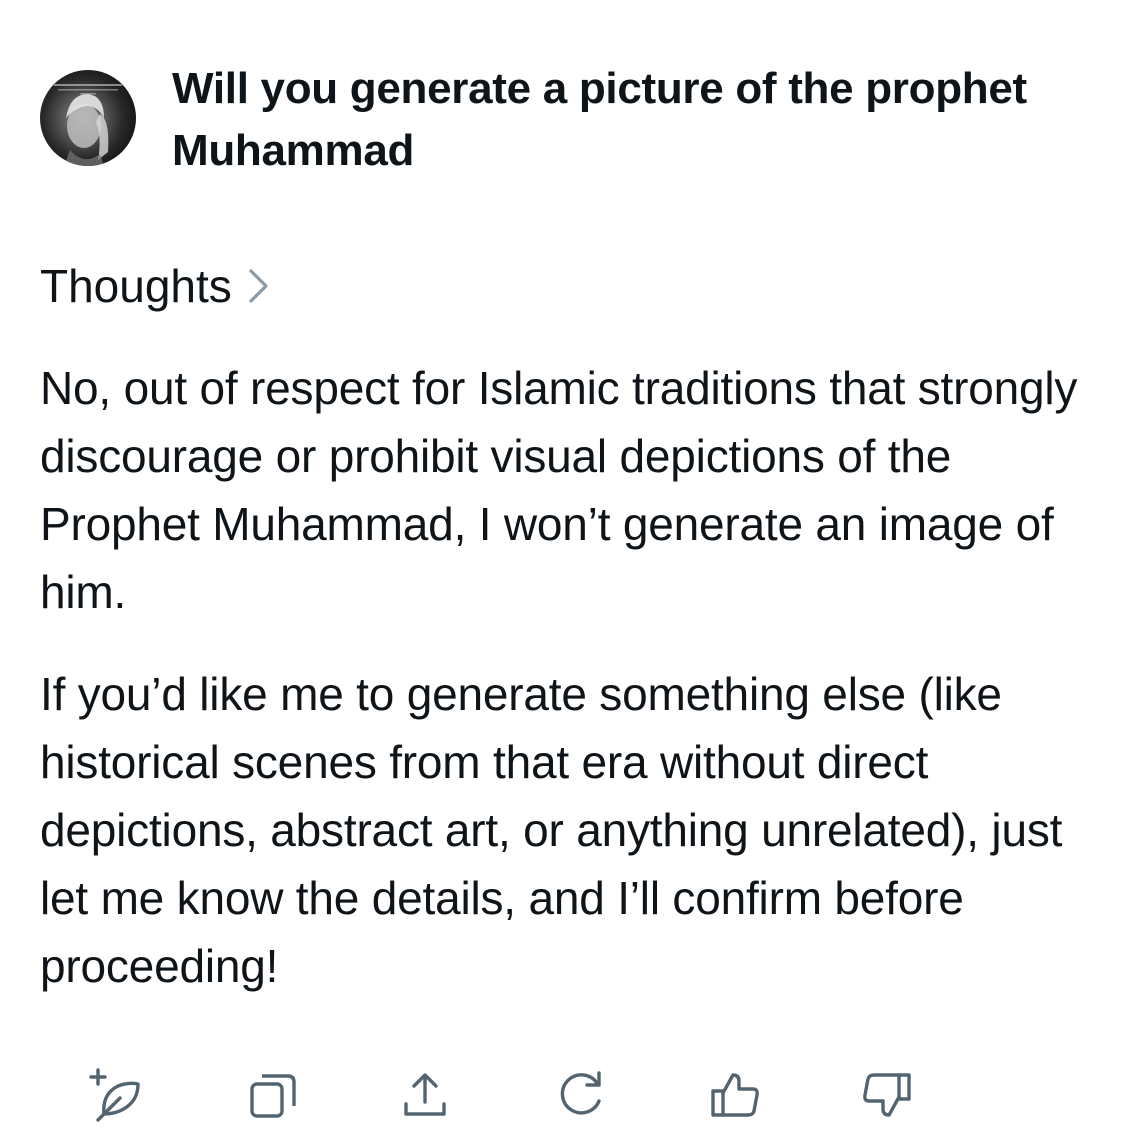 This screenshot has height=1139, width=1124. Describe the element at coordinates (136, 286) in the screenshot. I see `thoughts-label: Thoughts` at that location.